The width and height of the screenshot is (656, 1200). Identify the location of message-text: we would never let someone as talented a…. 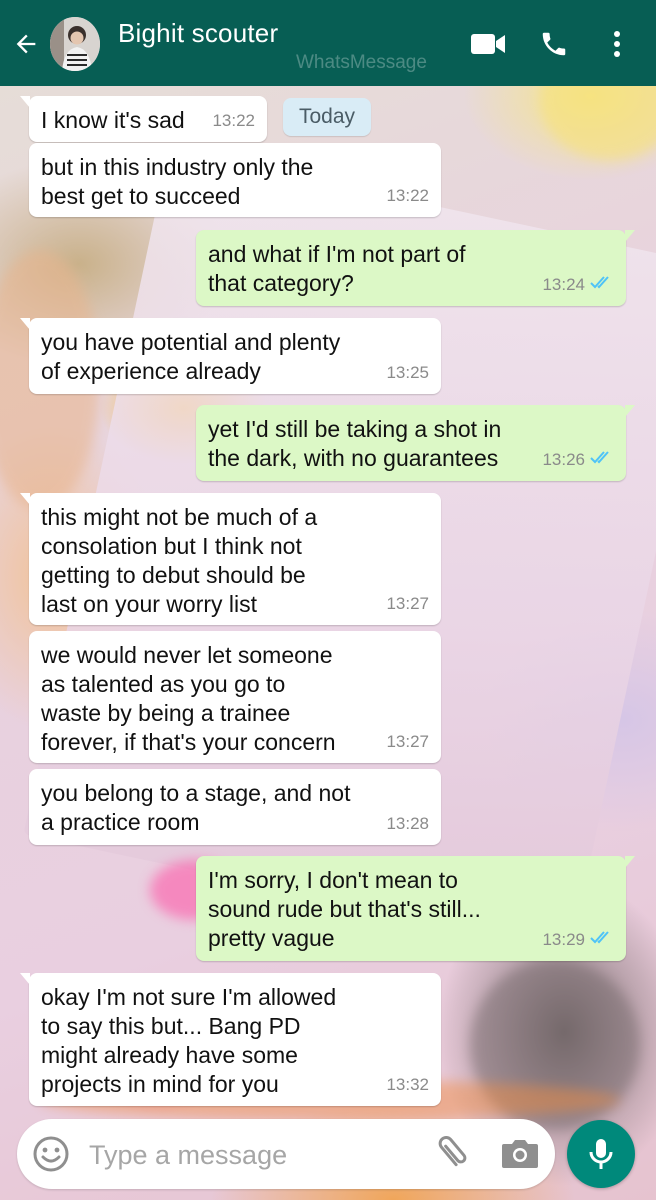
(188, 698).